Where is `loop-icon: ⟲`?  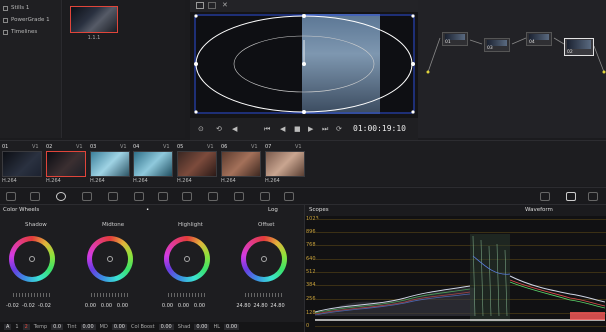
loop-icon: ⟲ is located at coordinates (219, 129).